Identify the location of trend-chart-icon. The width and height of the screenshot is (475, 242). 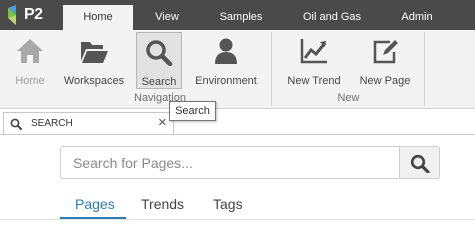
(313, 51).